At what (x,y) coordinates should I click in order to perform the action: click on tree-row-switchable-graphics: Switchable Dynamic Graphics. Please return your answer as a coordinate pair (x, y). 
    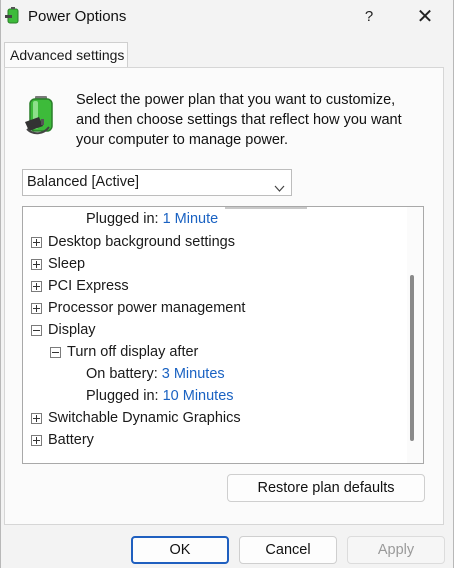
    Looking at the image, I should click on (136, 418).